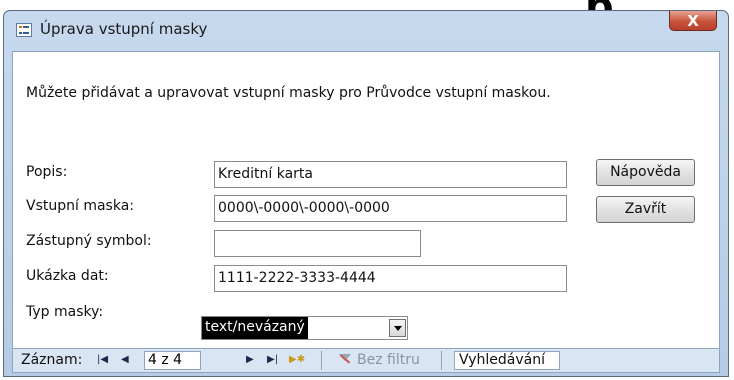  What do you see at coordinates (255, 328) in the screenshot?
I see `typ-masky-selected-value: text/nevázaný` at bounding box center [255, 328].